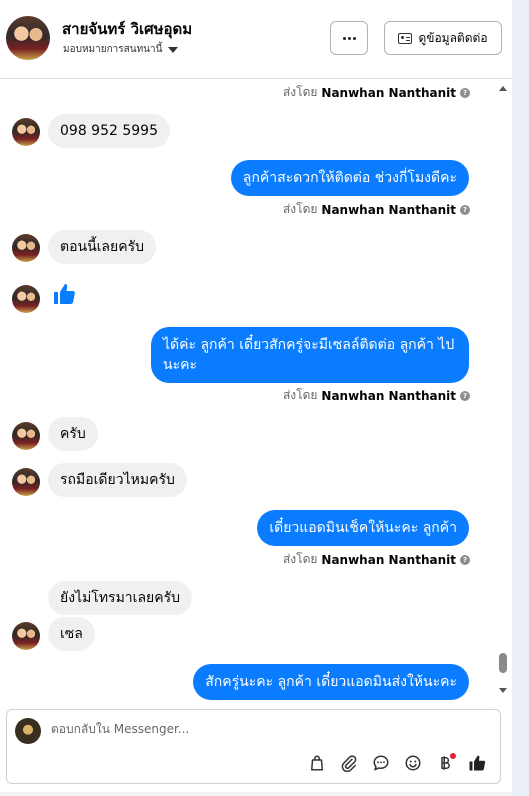 This screenshot has height=796, width=529. Describe the element at coordinates (413, 763) in the screenshot. I see `emoji-icon` at that location.